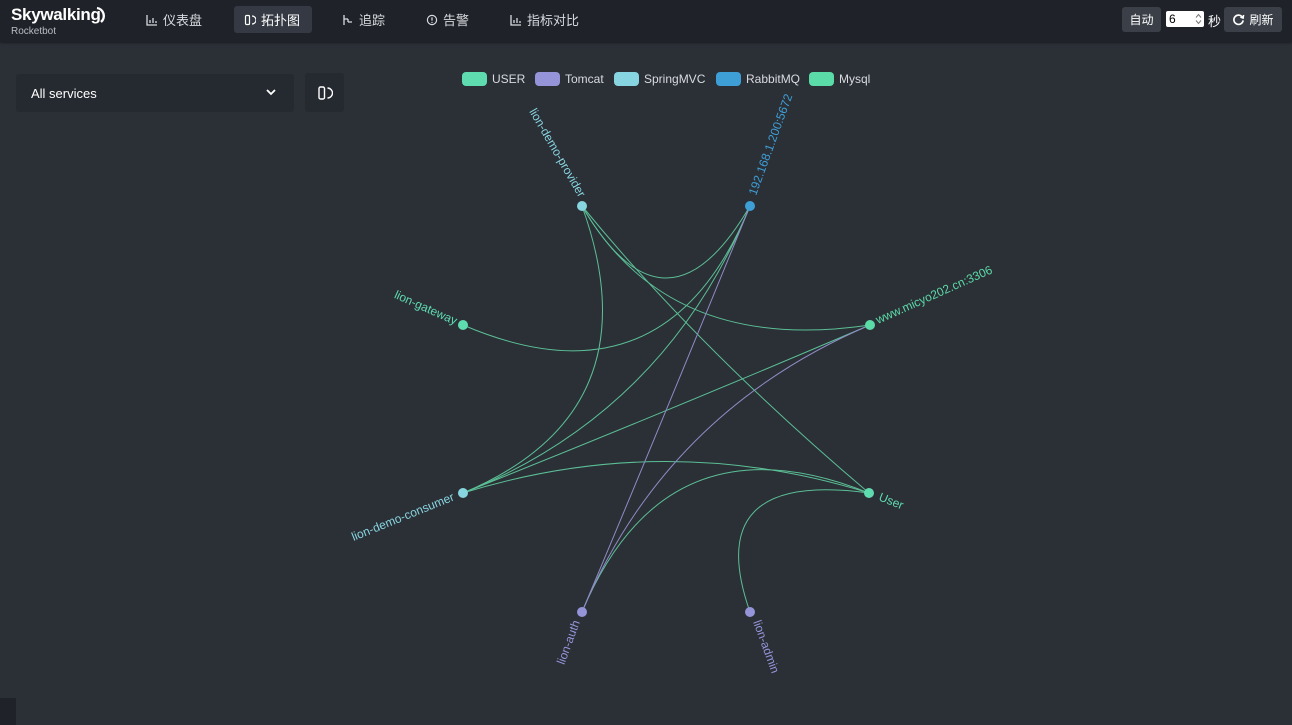 This screenshot has width=1292, height=725. What do you see at coordinates (425, 308) in the screenshot?
I see `node-label: lion-gateway` at bounding box center [425, 308].